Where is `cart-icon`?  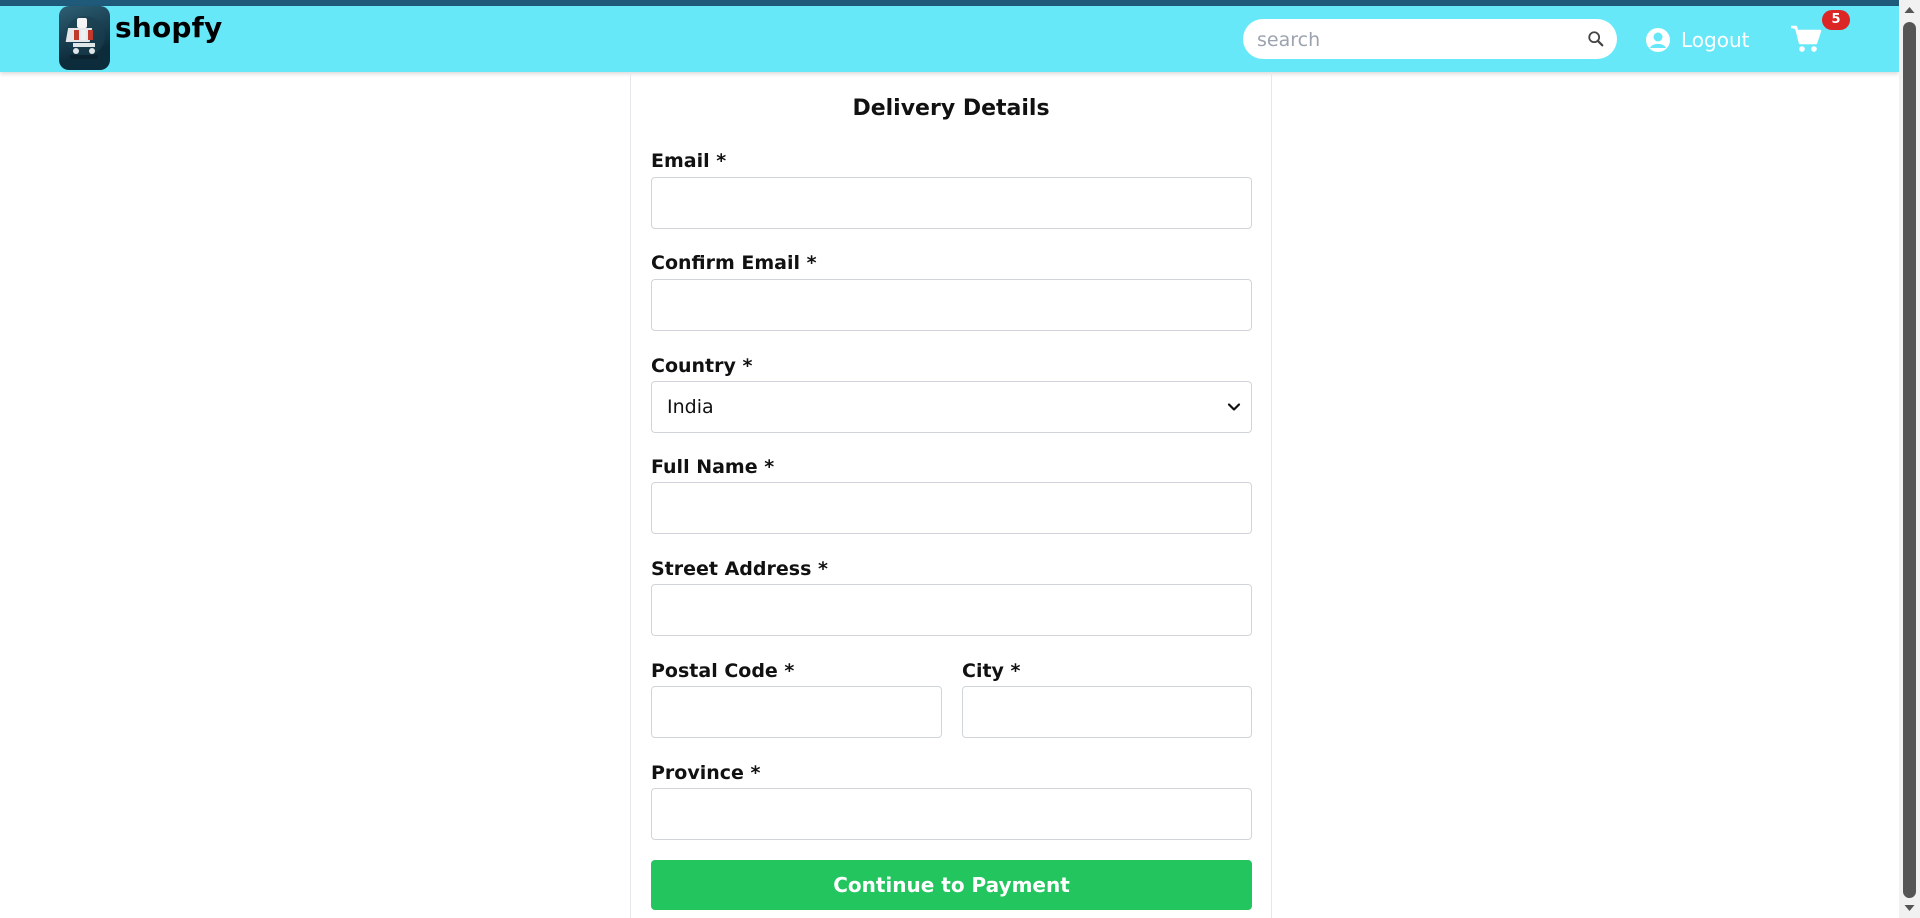
cart-icon is located at coordinates (1806, 39).